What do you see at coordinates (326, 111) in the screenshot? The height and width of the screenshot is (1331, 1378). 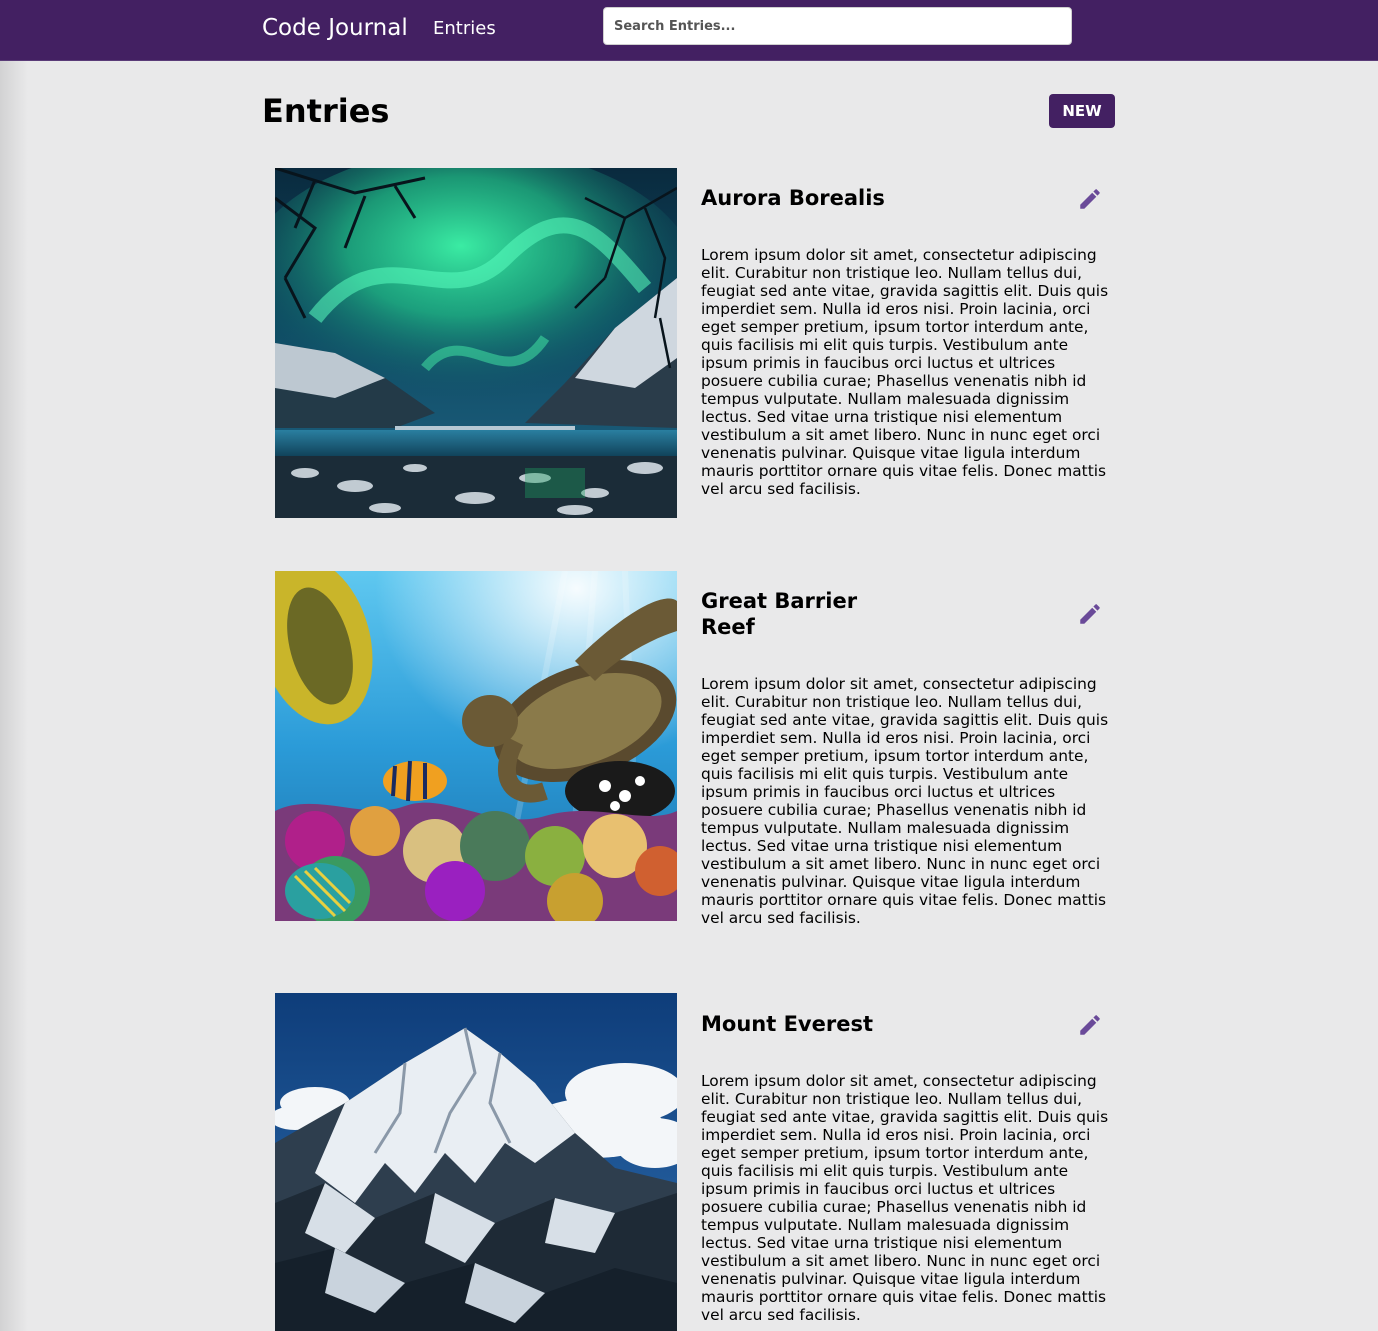 I see `page-title: Entries` at bounding box center [326, 111].